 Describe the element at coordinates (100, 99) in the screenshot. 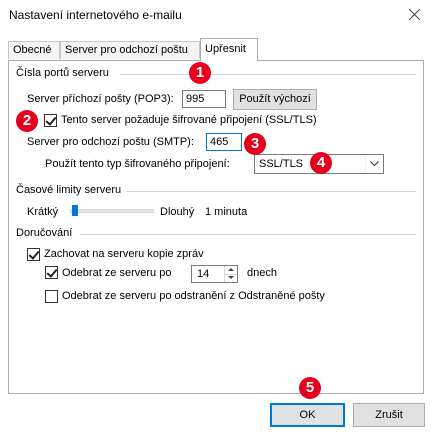

I see `incoming-port-label: Server příchozí pošty (POP3):` at that location.